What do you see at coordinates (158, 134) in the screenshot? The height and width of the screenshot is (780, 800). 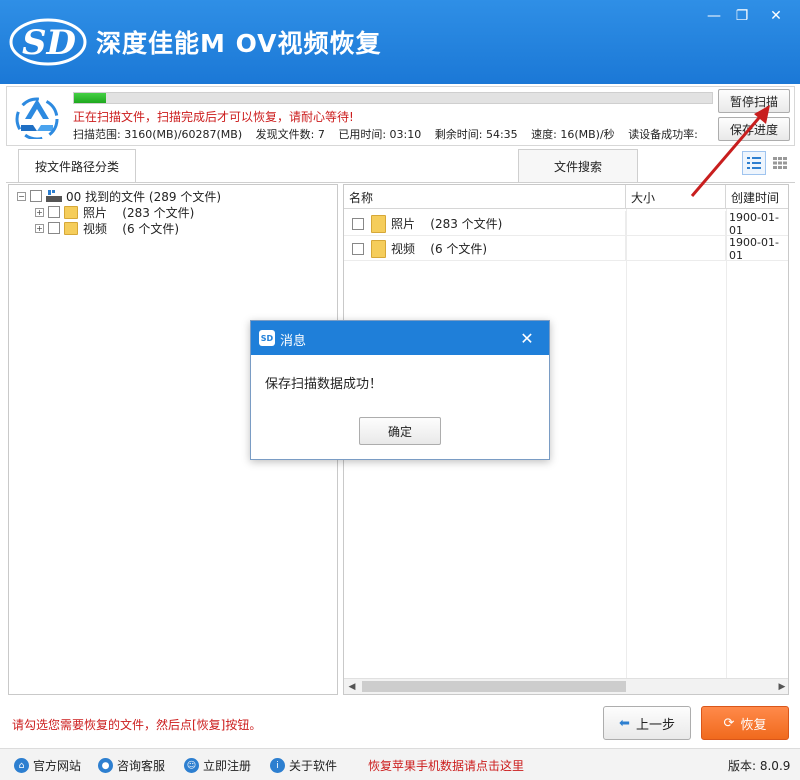 I see `scan-range: 扫描范围: 3160(MB)/60287(MB)` at bounding box center [158, 134].